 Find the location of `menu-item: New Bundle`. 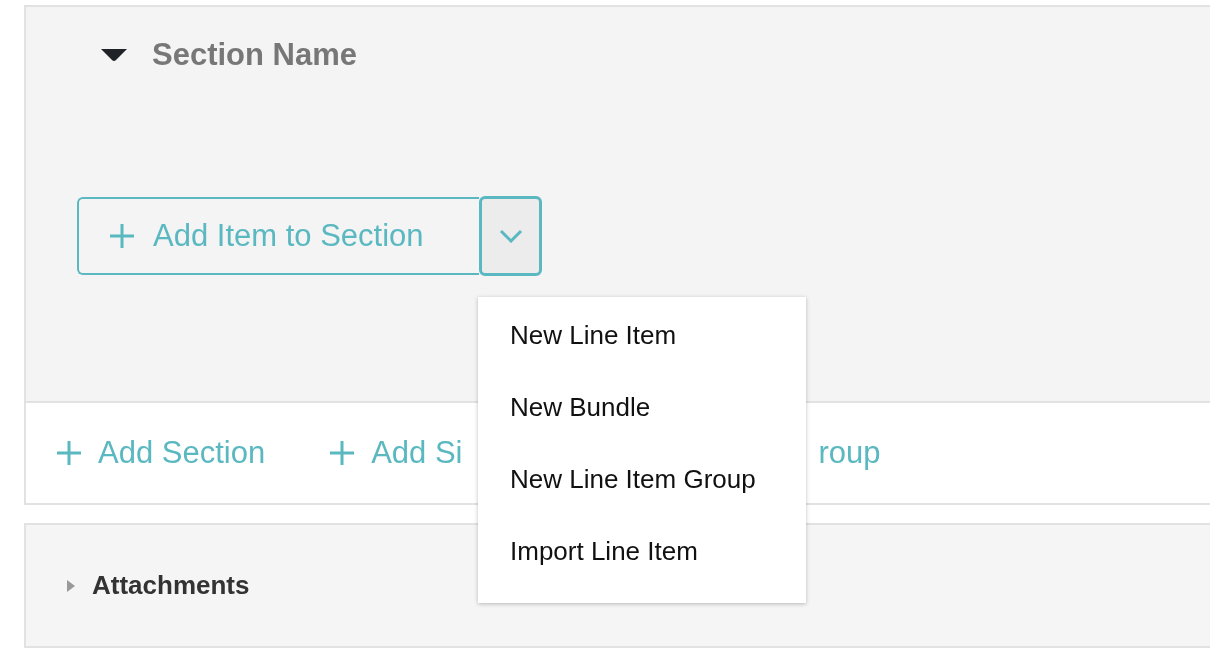

menu-item: New Bundle is located at coordinates (642, 415).